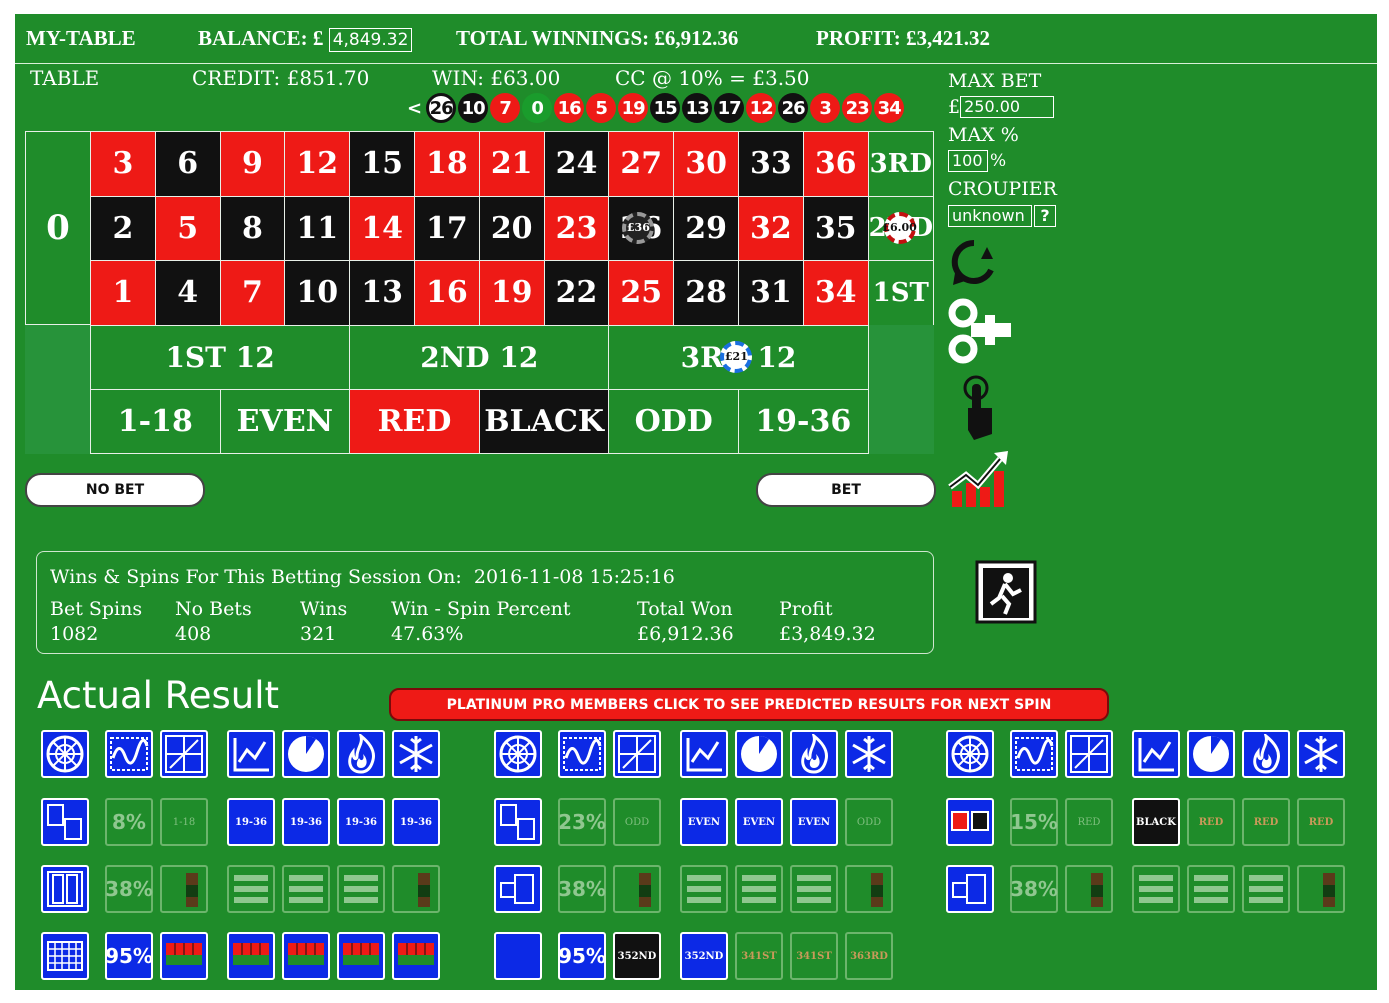  I want to click on session-col-value: £6,912.36, so click(685, 634).